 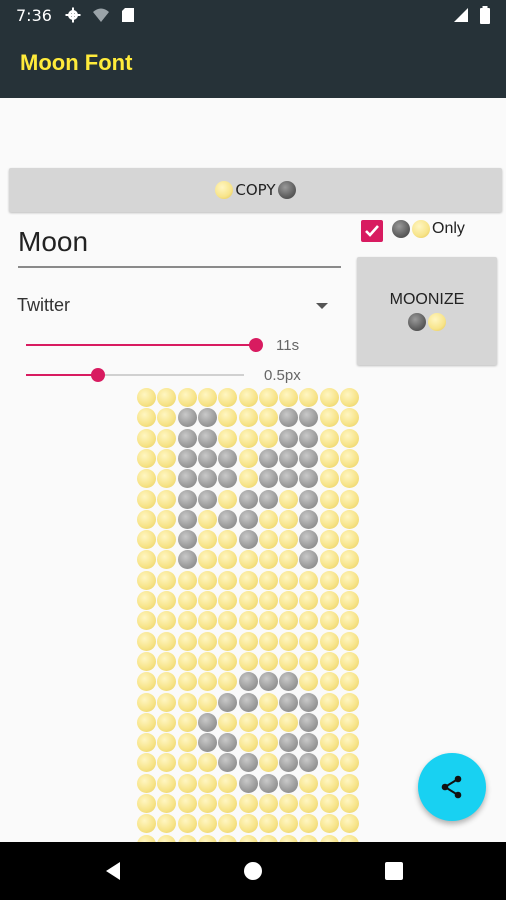 What do you see at coordinates (452, 787) in the screenshot?
I see `share-button` at bounding box center [452, 787].